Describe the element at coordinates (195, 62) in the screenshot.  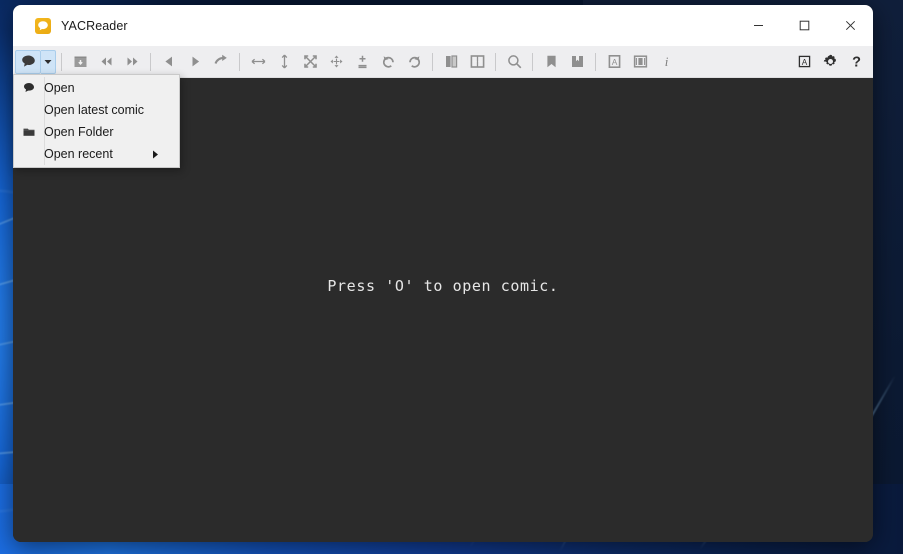
I see `next-page-button` at that location.